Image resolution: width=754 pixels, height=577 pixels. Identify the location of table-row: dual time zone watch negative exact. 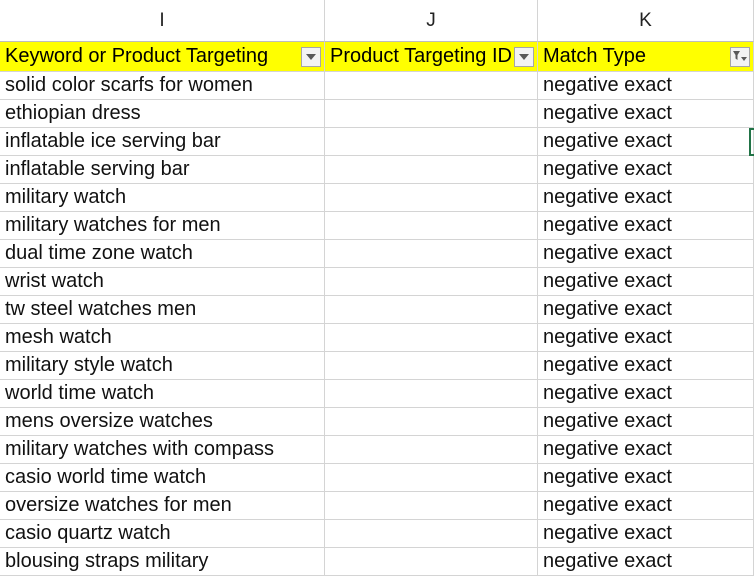
(377, 254).